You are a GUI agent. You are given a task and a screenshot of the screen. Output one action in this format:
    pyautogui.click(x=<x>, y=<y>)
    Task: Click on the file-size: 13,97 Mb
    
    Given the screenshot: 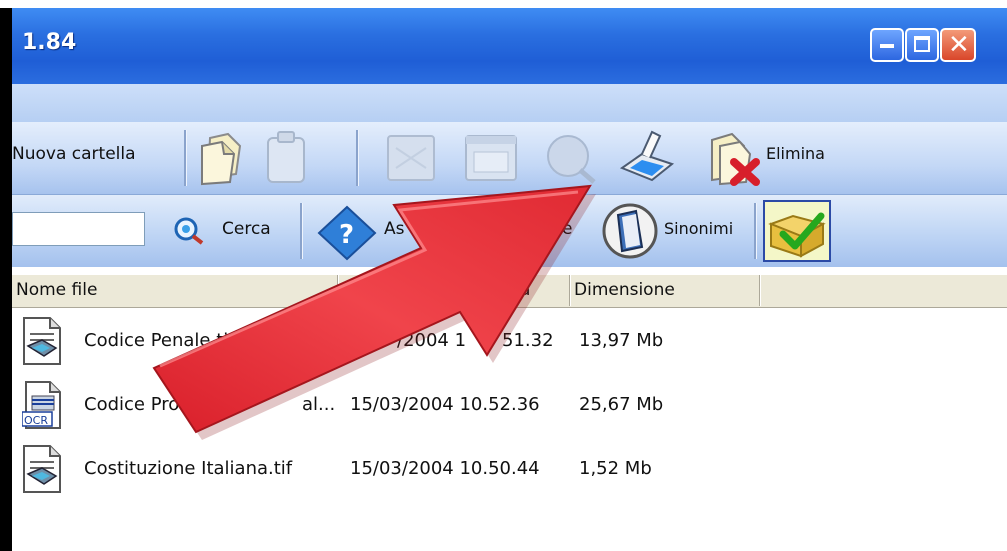 What is the action you would take?
    pyautogui.click(x=621, y=340)
    